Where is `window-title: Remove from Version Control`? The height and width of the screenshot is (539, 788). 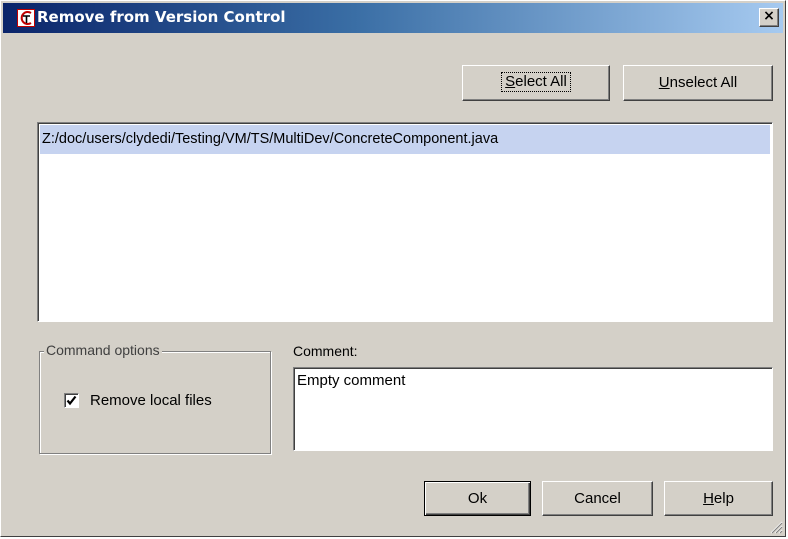
window-title: Remove from Version Control is located at coordinates (161, 17).